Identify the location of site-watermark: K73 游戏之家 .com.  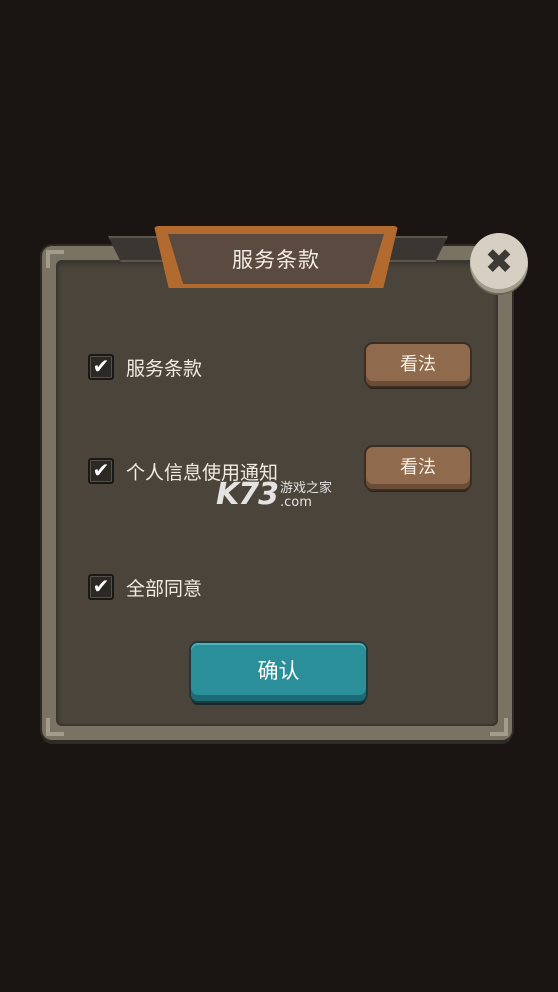
(274, 495).